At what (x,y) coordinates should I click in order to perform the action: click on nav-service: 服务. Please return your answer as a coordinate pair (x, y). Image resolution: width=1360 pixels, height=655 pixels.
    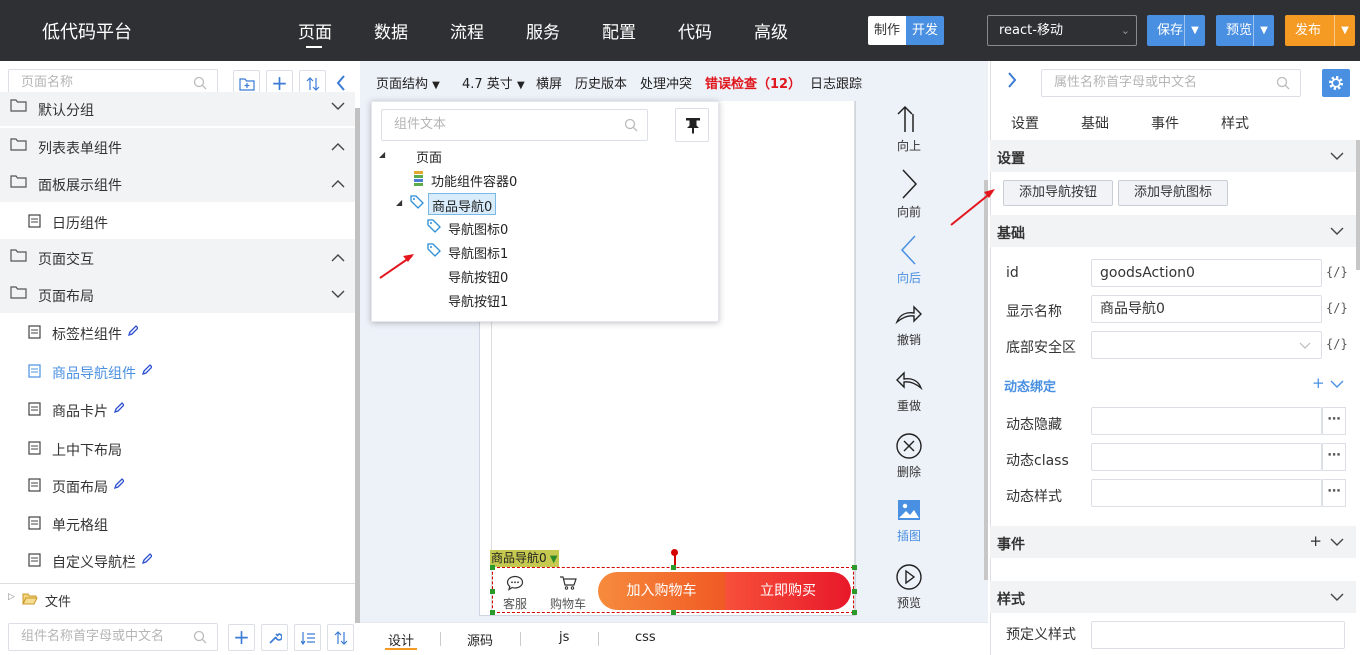
    Looking at the image, I should click on (543, 30).